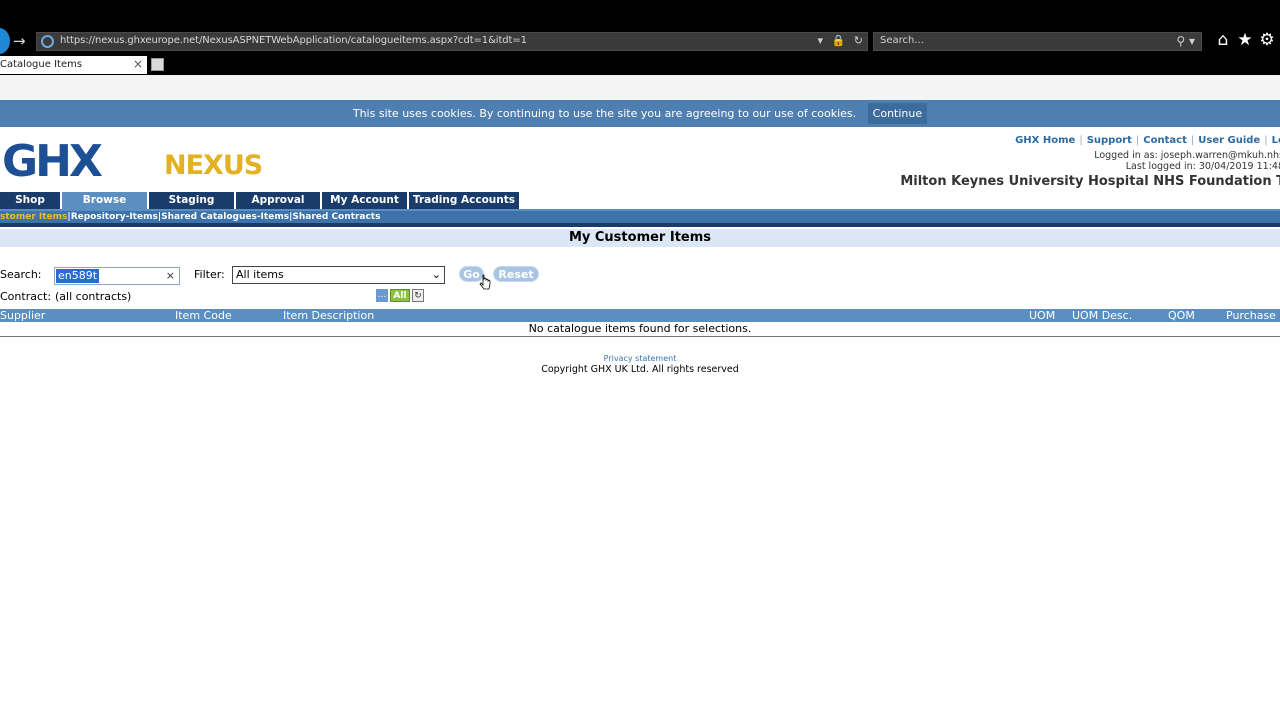 This screenshot has width=1280, height=720. I want to click on last-logged-in: Last logged in: 30/04/2019 11:48, so click(1202, 166).